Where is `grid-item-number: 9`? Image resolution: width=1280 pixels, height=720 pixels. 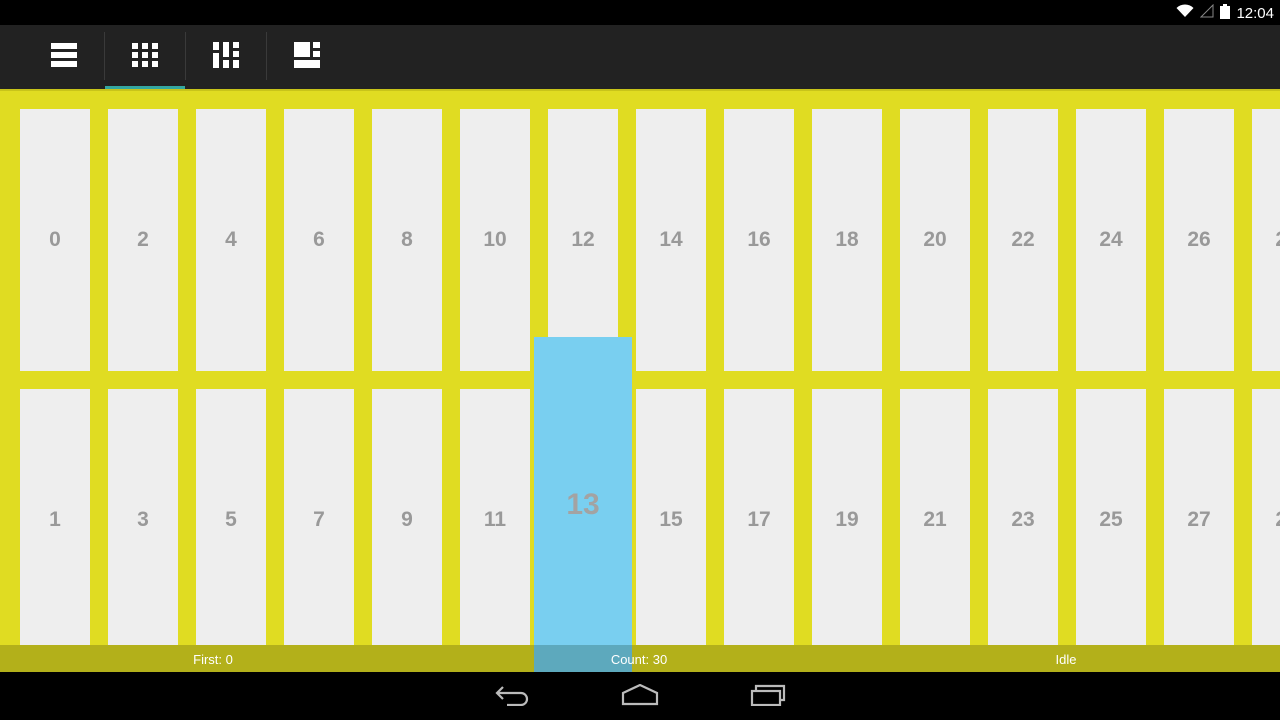
grid-item-number: 9 is located at coordinates (407, 519).